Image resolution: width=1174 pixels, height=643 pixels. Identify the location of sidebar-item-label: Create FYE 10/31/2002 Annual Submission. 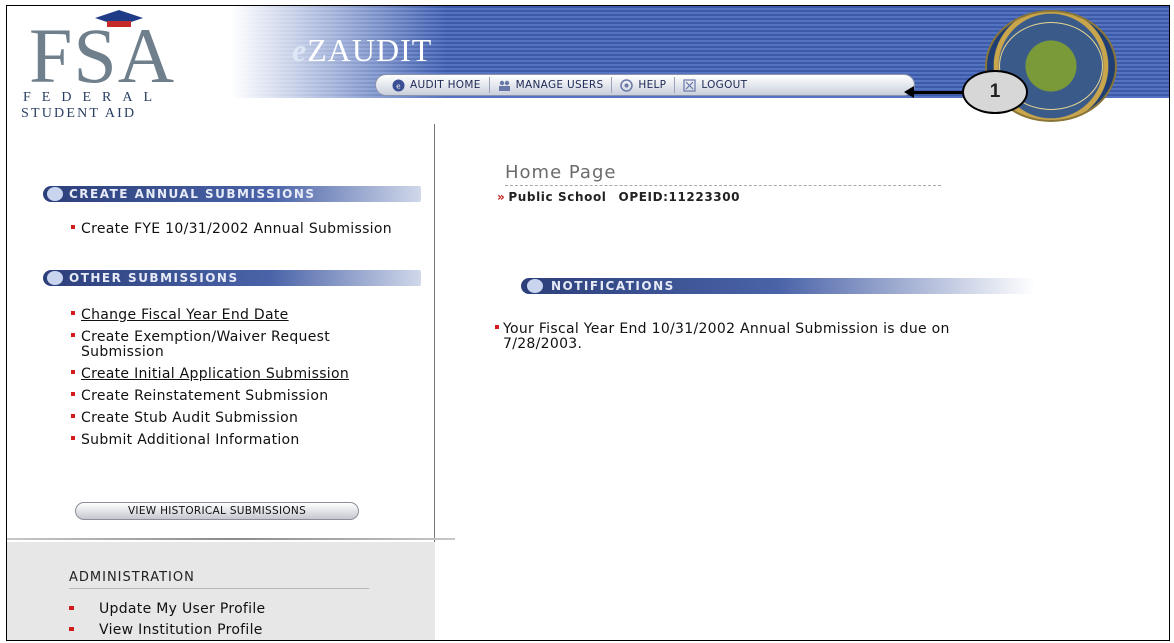
(236, 229).